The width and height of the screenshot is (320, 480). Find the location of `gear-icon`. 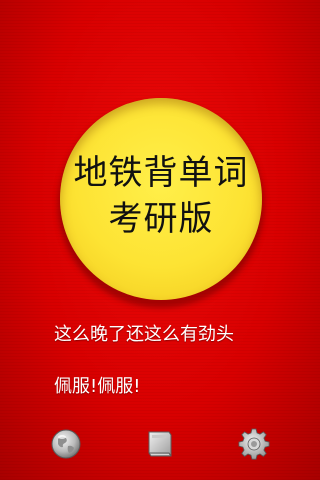

gear-icon is located at coordinates (254, 444).